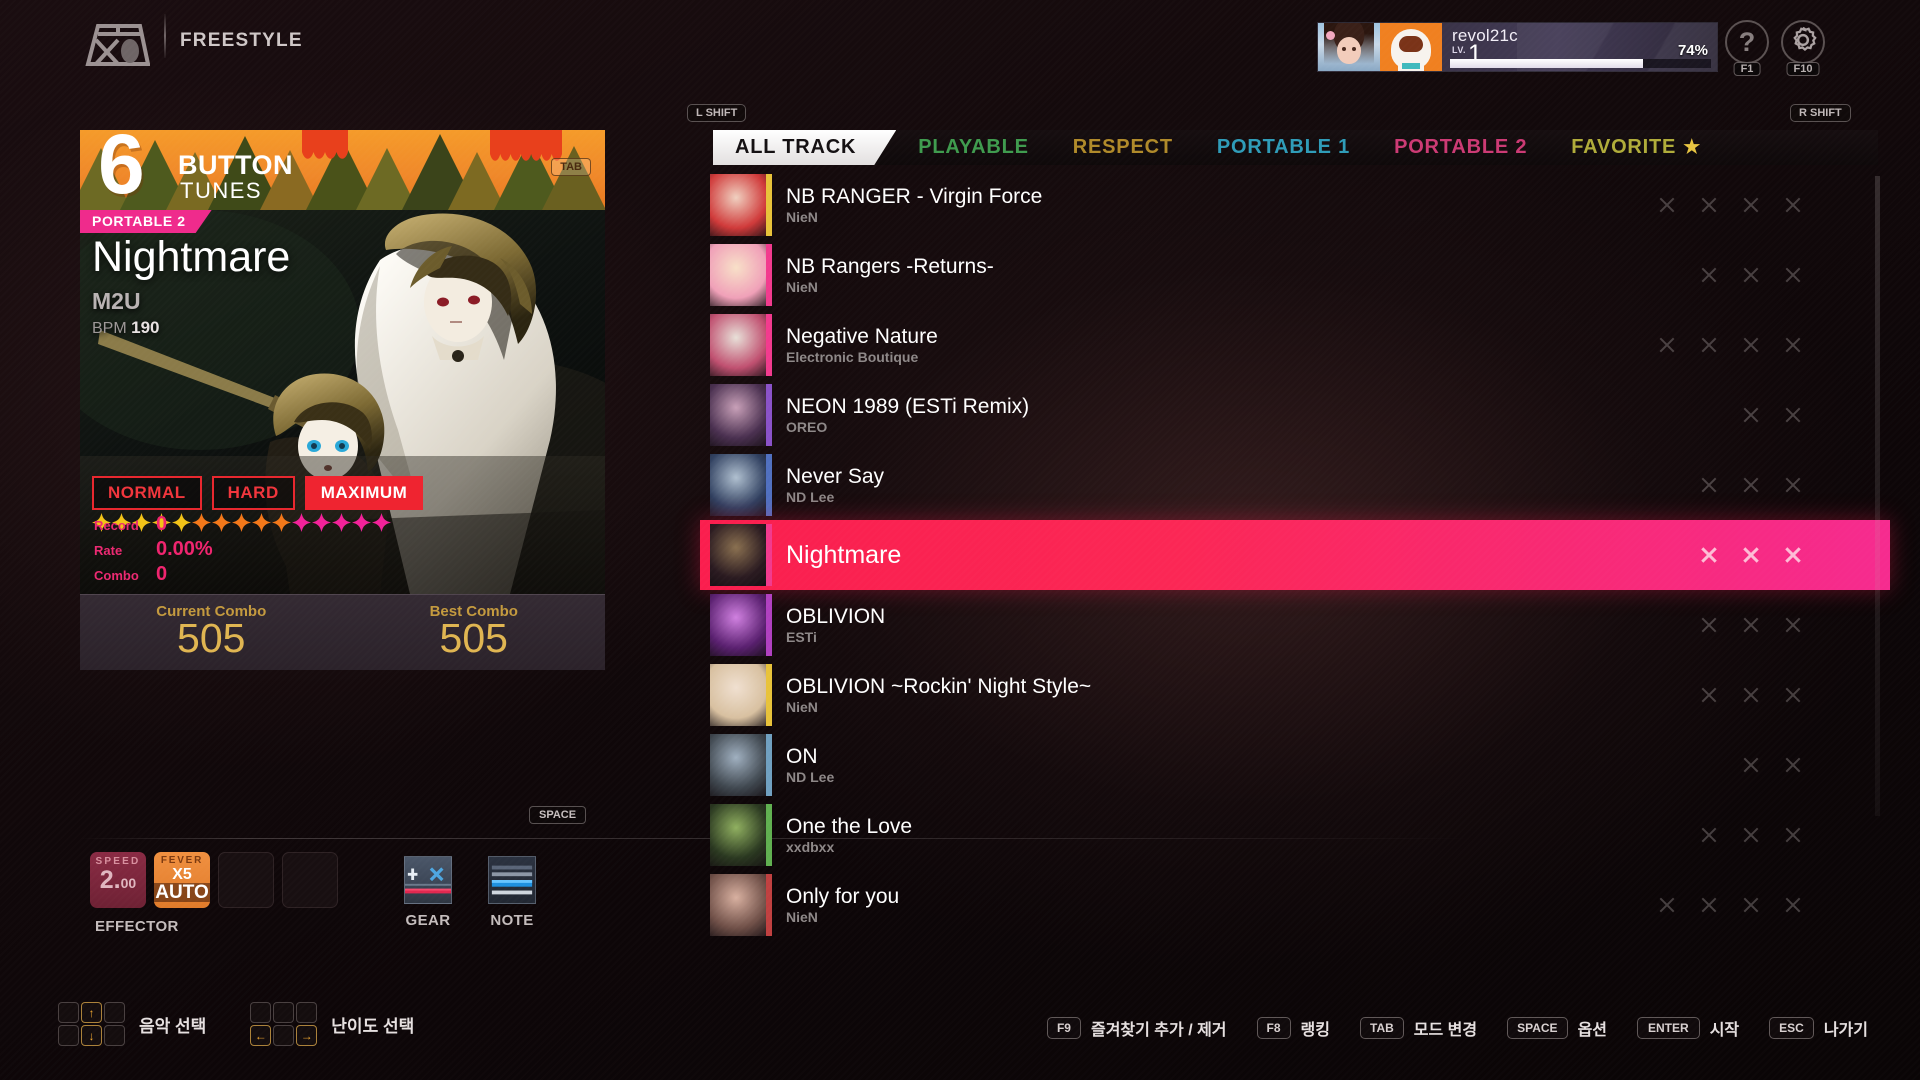  What do you see at coordinates (1242, 485) in the screenshot?
I see `track-meta: Never Say ND Lee` at bounding box center [1242, 485].